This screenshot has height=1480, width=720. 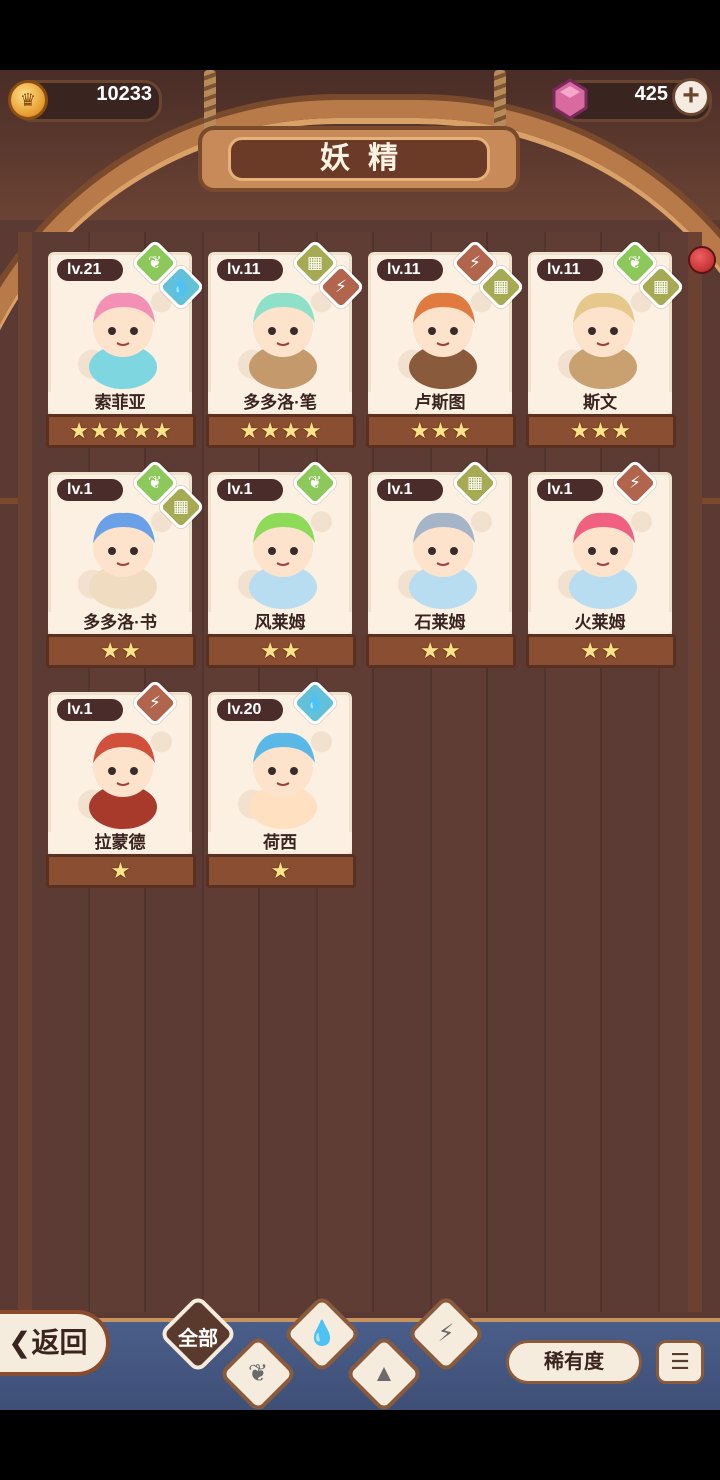 What do you see at coordinates (90, 270) in the screenshot?
I see `level-tag: lv.21` at bounding box center [90, 270].